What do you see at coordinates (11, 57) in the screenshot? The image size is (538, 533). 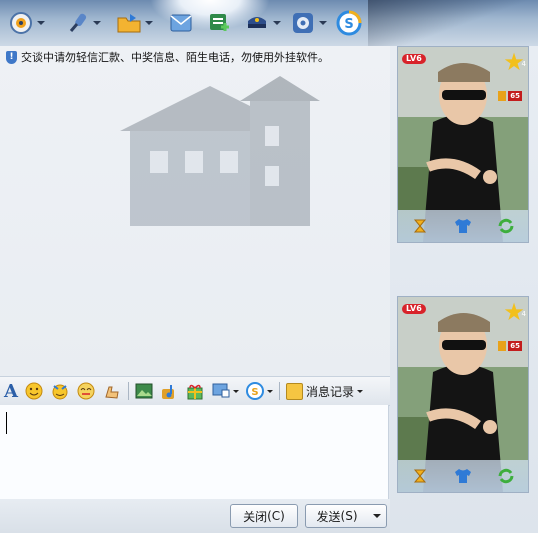 I see `shield-icon: !` at bounding box center [11, 57].